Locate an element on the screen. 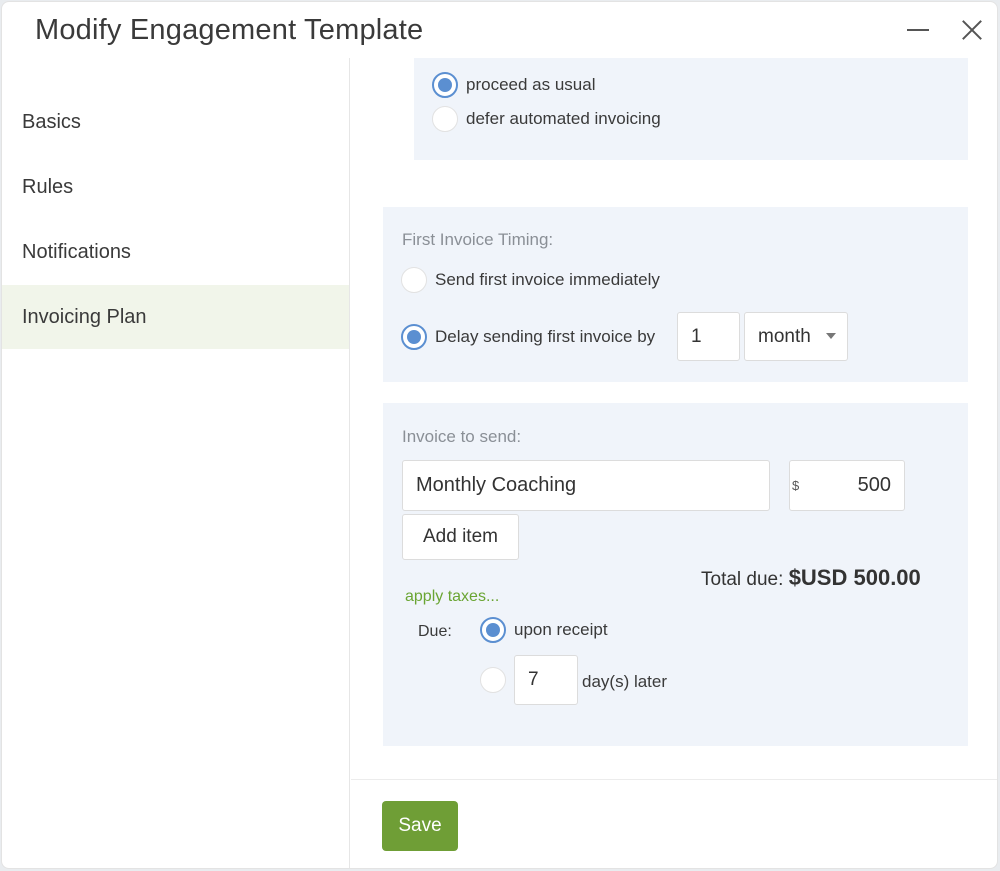 Image resolution: width=1000 pixels, height=871 pixels. chevron-down-icon is located at coordinates (831, 336).